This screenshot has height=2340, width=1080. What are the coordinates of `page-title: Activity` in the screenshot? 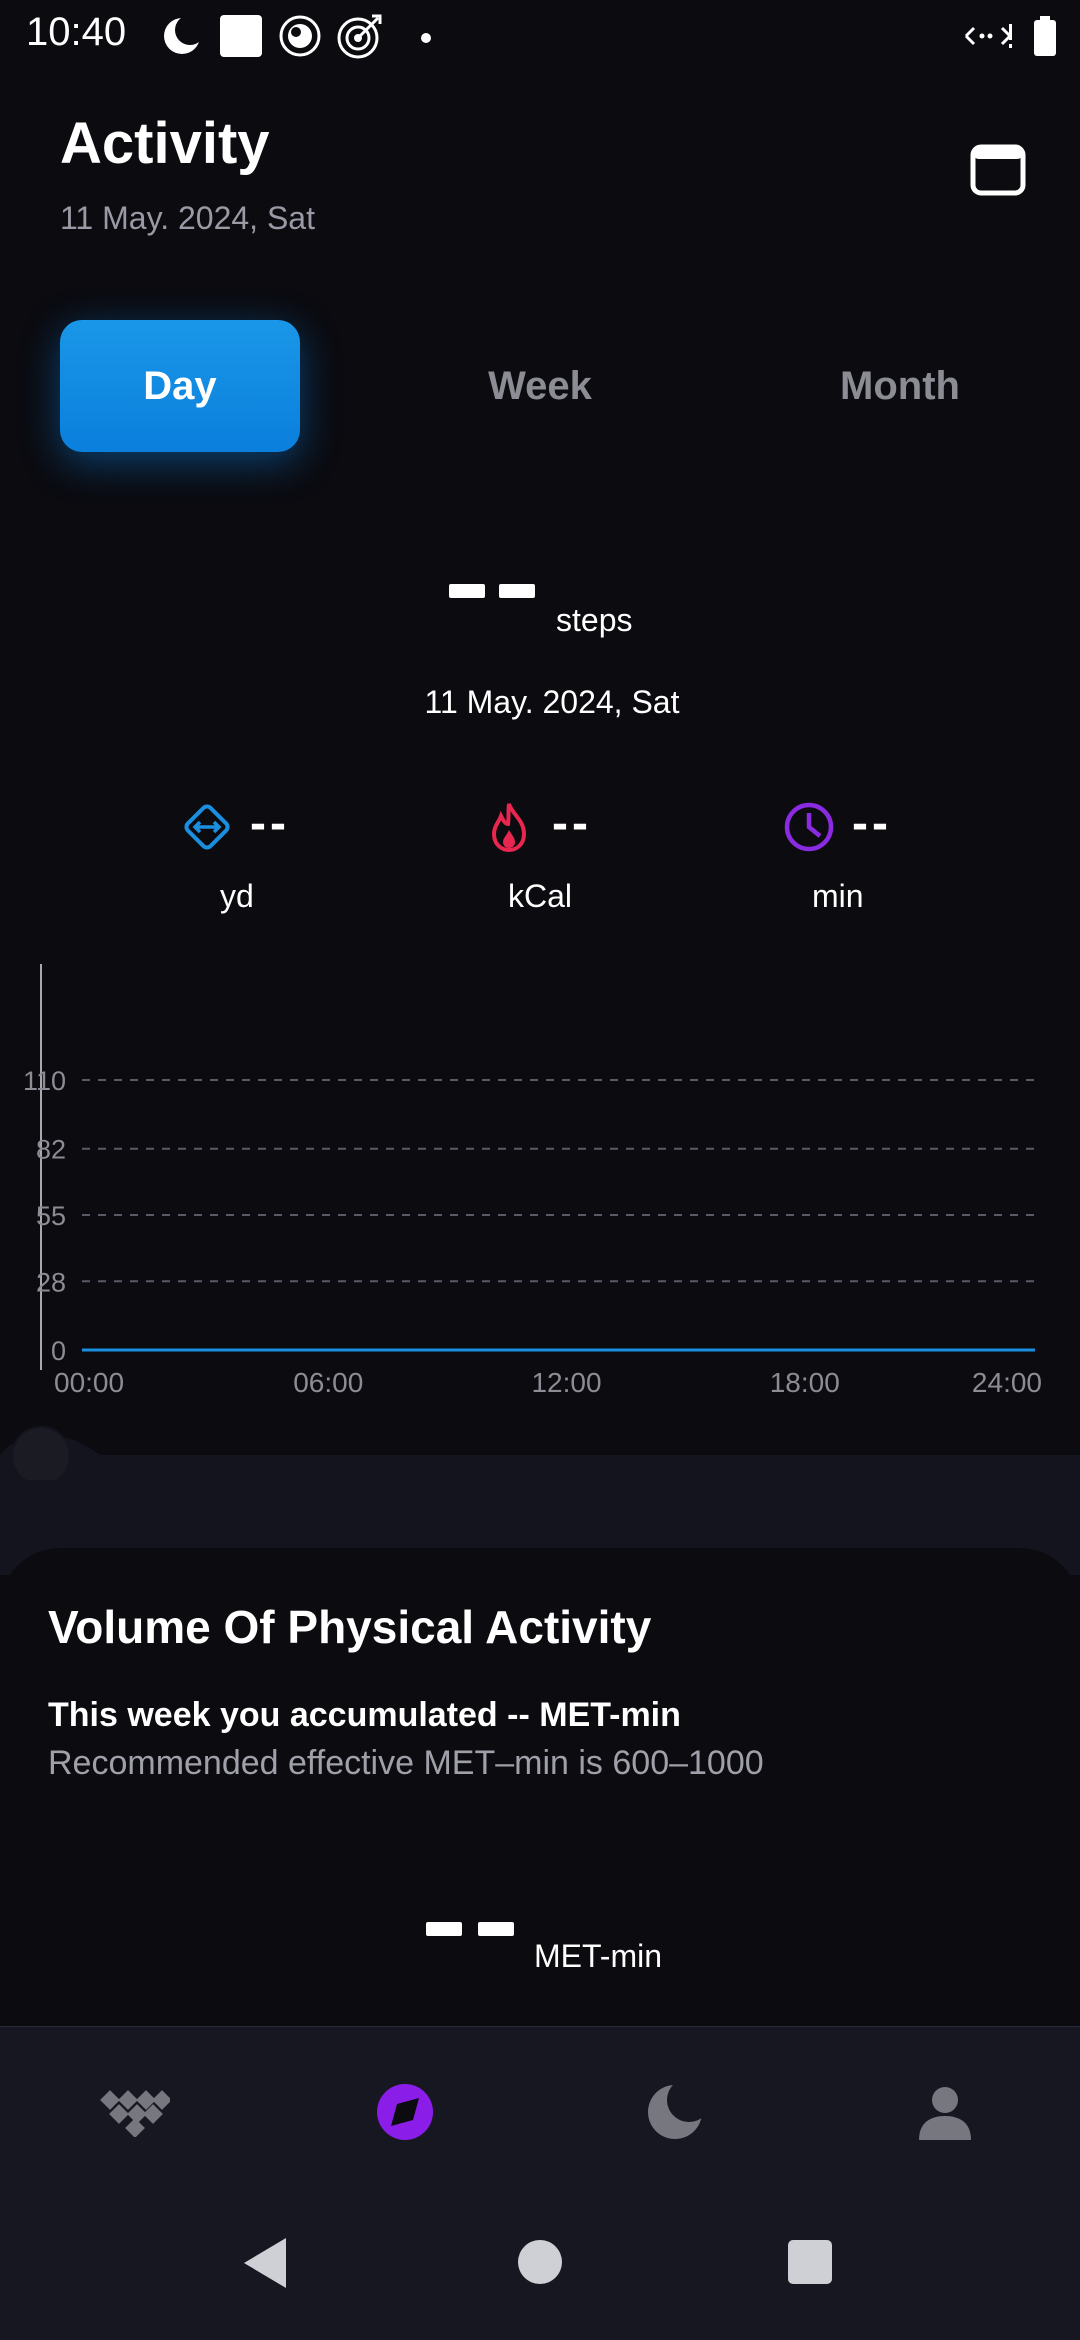 It's located at (165, 143).